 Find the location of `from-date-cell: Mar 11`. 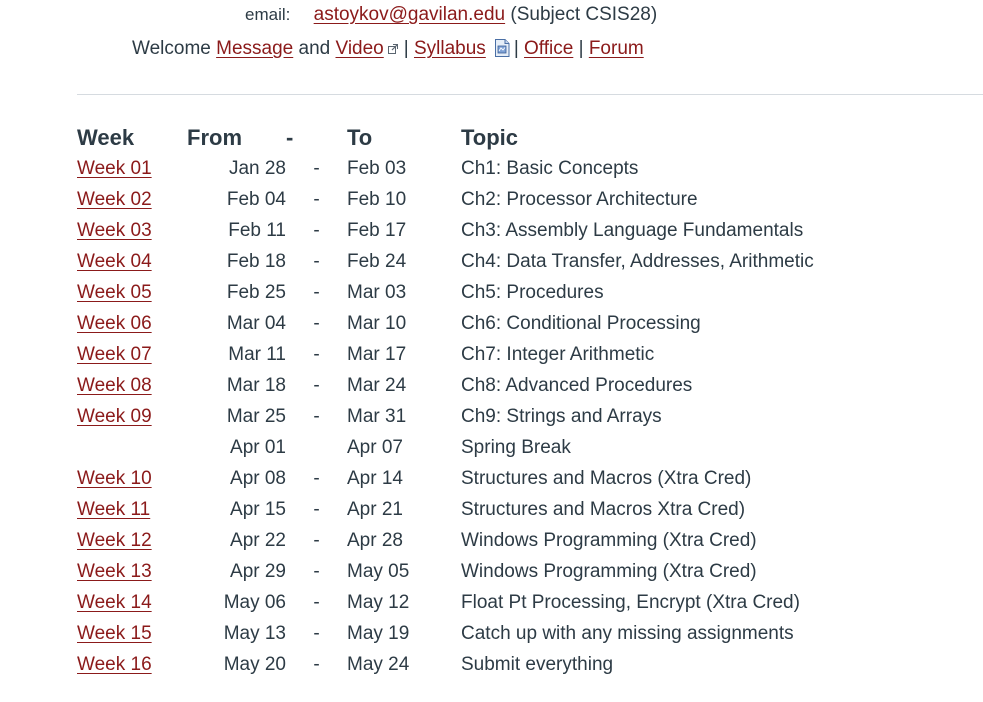

from-date-cell: Mar 11 is located at coordinates (257, 354).